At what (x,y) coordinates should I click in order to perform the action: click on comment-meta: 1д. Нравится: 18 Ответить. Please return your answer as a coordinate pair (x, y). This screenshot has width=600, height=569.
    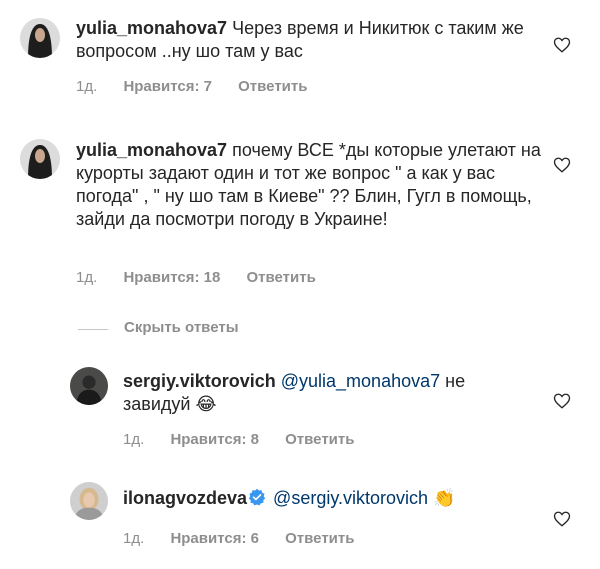
    Looking at the image, I should click on (207, 277).